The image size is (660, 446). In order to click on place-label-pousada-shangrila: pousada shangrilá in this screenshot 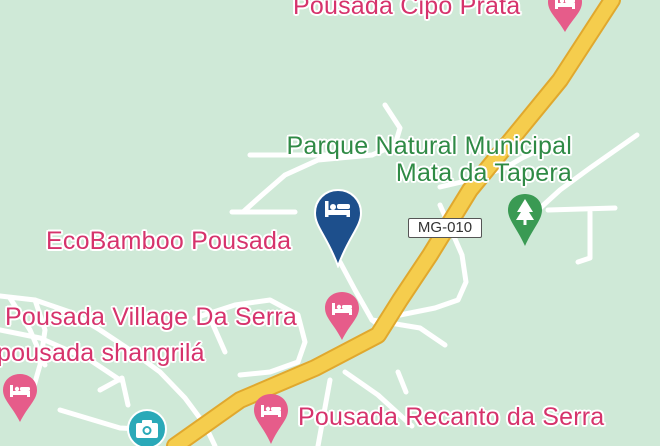, I will do `click(102, 353)`.